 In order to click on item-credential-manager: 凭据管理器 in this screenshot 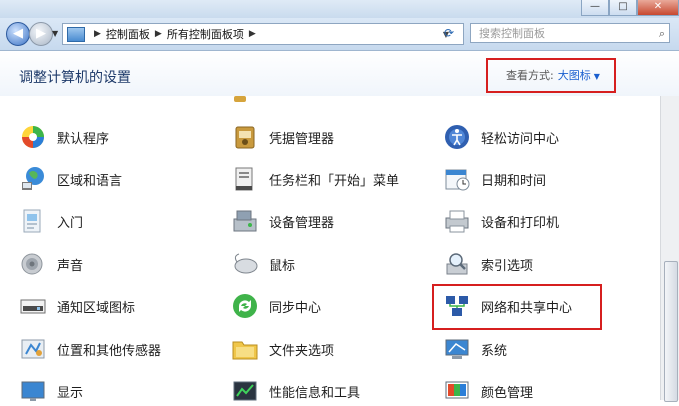, I will do `click(282, 137)`.